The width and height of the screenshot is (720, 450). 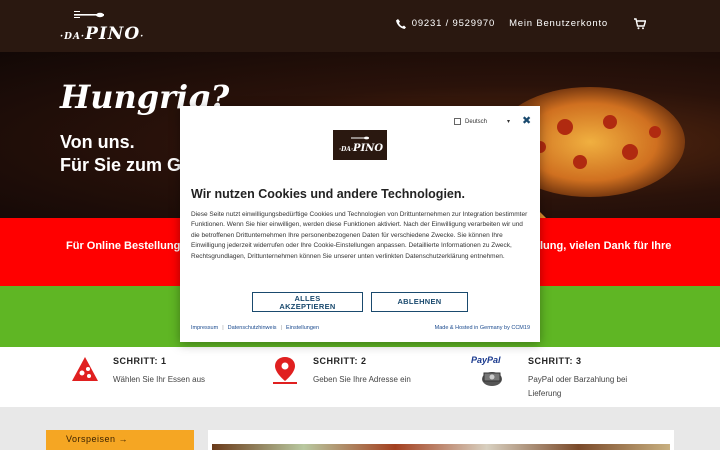 What do you see at coordinates (457, 121) in the screenshot?
I see `language-icon` at bounding box center [457, 121].